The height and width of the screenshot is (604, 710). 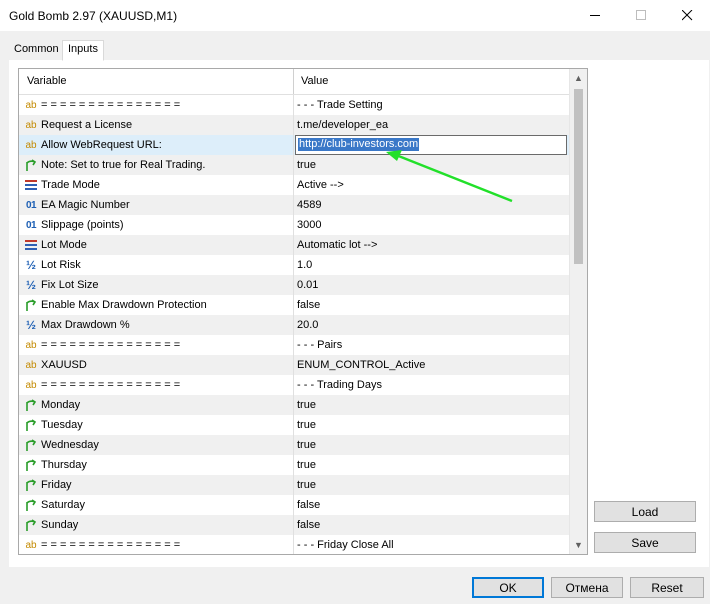 What do you see at coordinates (645, 511) in the screenshot?
I see `load-button: Load` at bounding box center [645, 511].